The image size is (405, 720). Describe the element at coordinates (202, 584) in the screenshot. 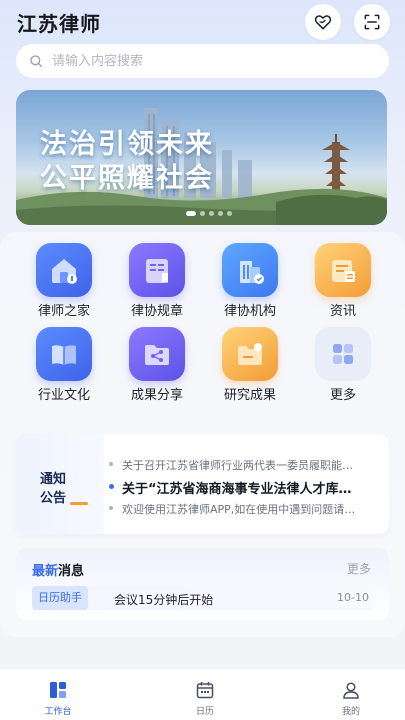

I see `latest-news-card: 最新消息 更多 日历助手 会议15分钟后开始 10-10` at that location.